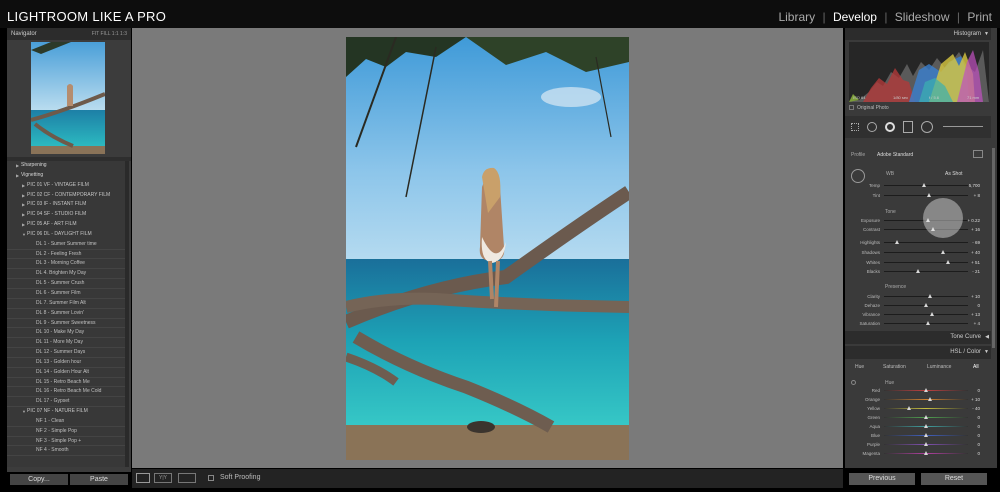 The image size is (1000, 492). I want to click on preset-item: DL 6 - Summer Film, so click(66, 294).